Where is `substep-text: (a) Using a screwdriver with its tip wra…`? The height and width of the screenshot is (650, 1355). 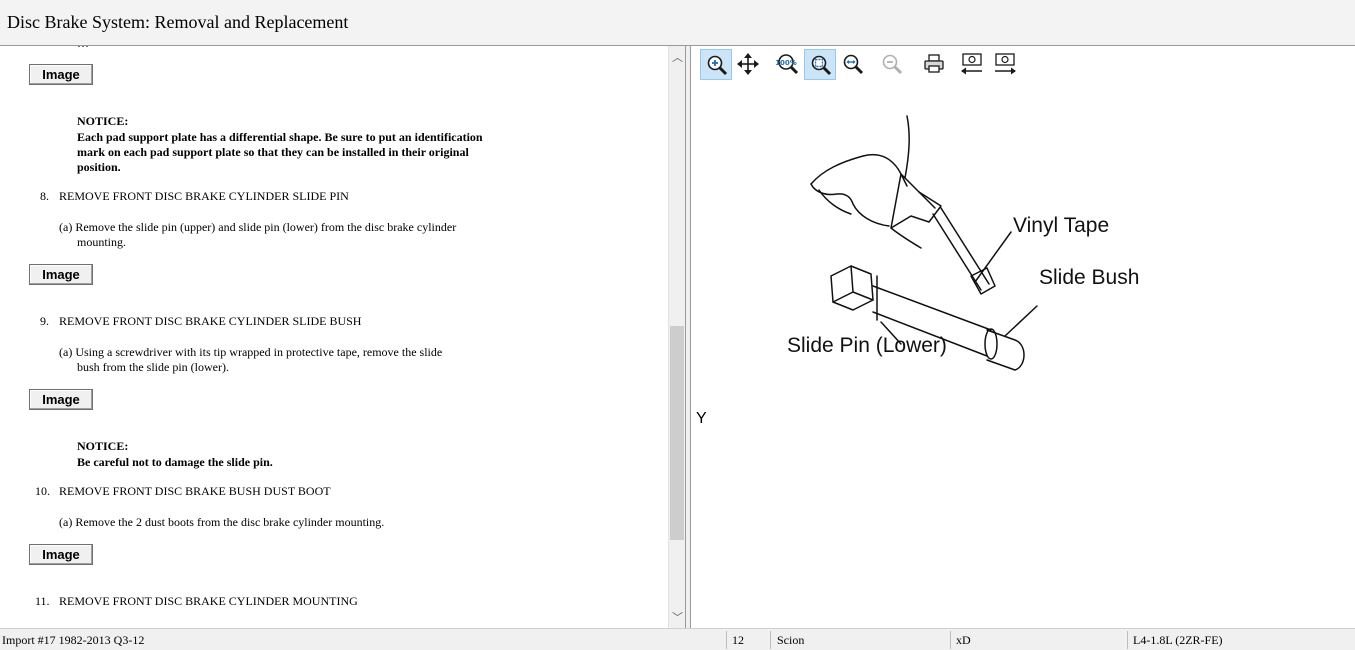 substep-text: (a) Using a screwdriver with its tip wra… is located at coordinates (251, 352).